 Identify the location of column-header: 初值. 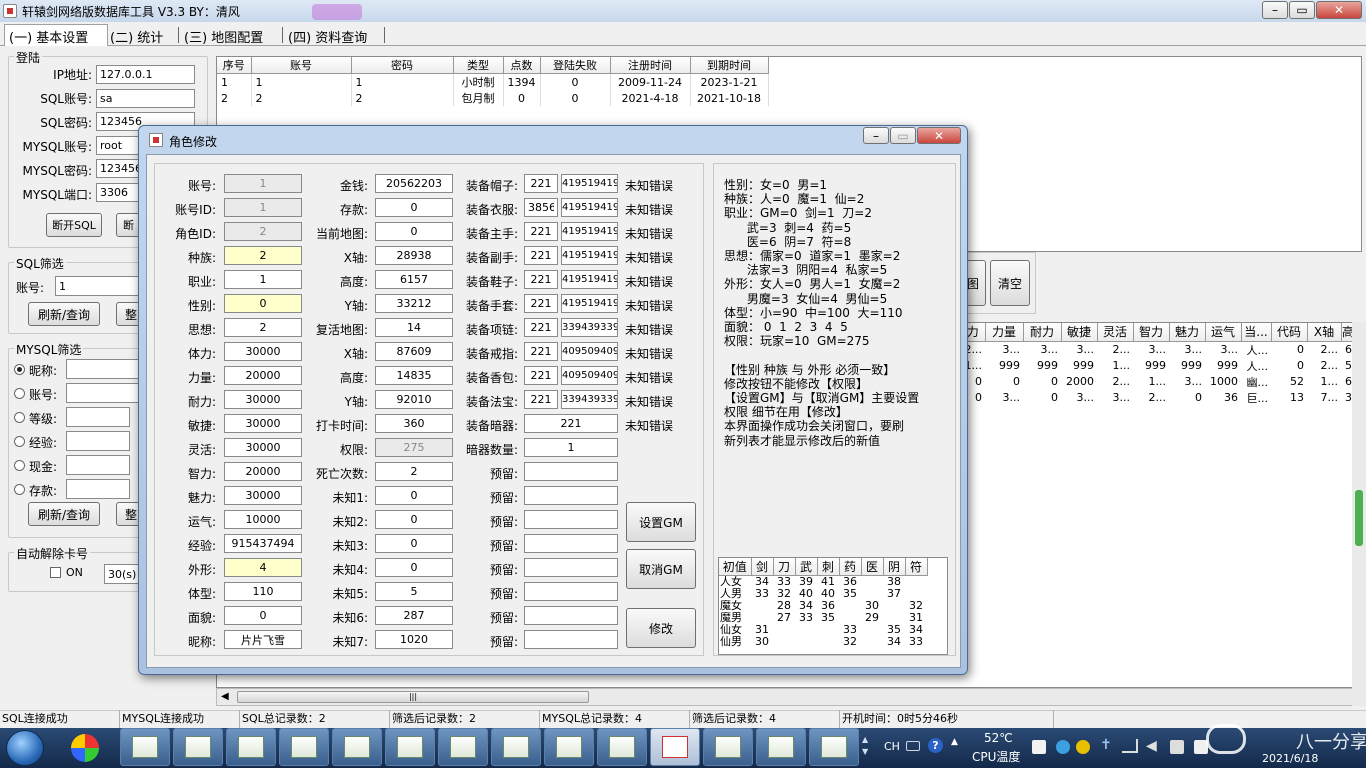
(735, 567).